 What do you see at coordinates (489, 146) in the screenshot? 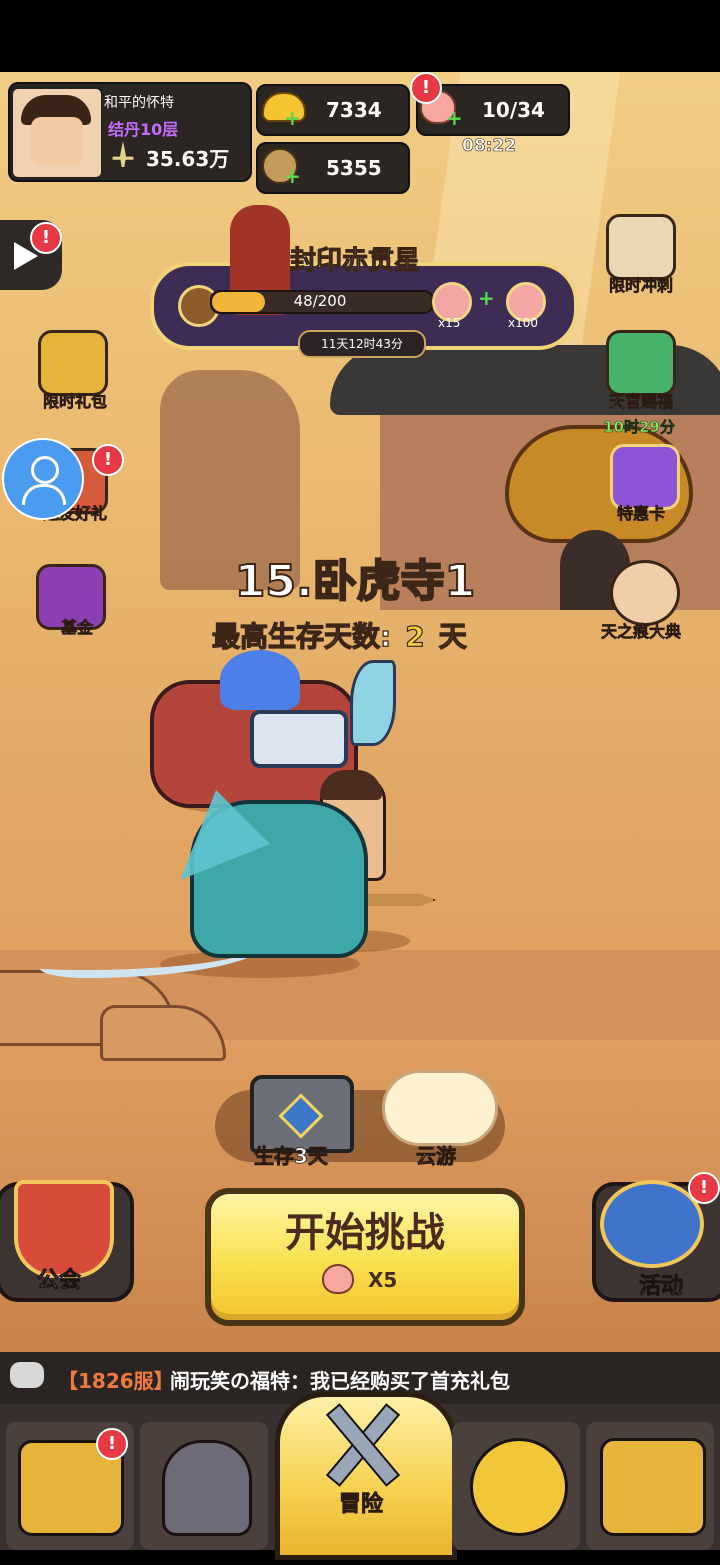
I see `stamina-timer: 08:22` at bounding box center [489, 146].